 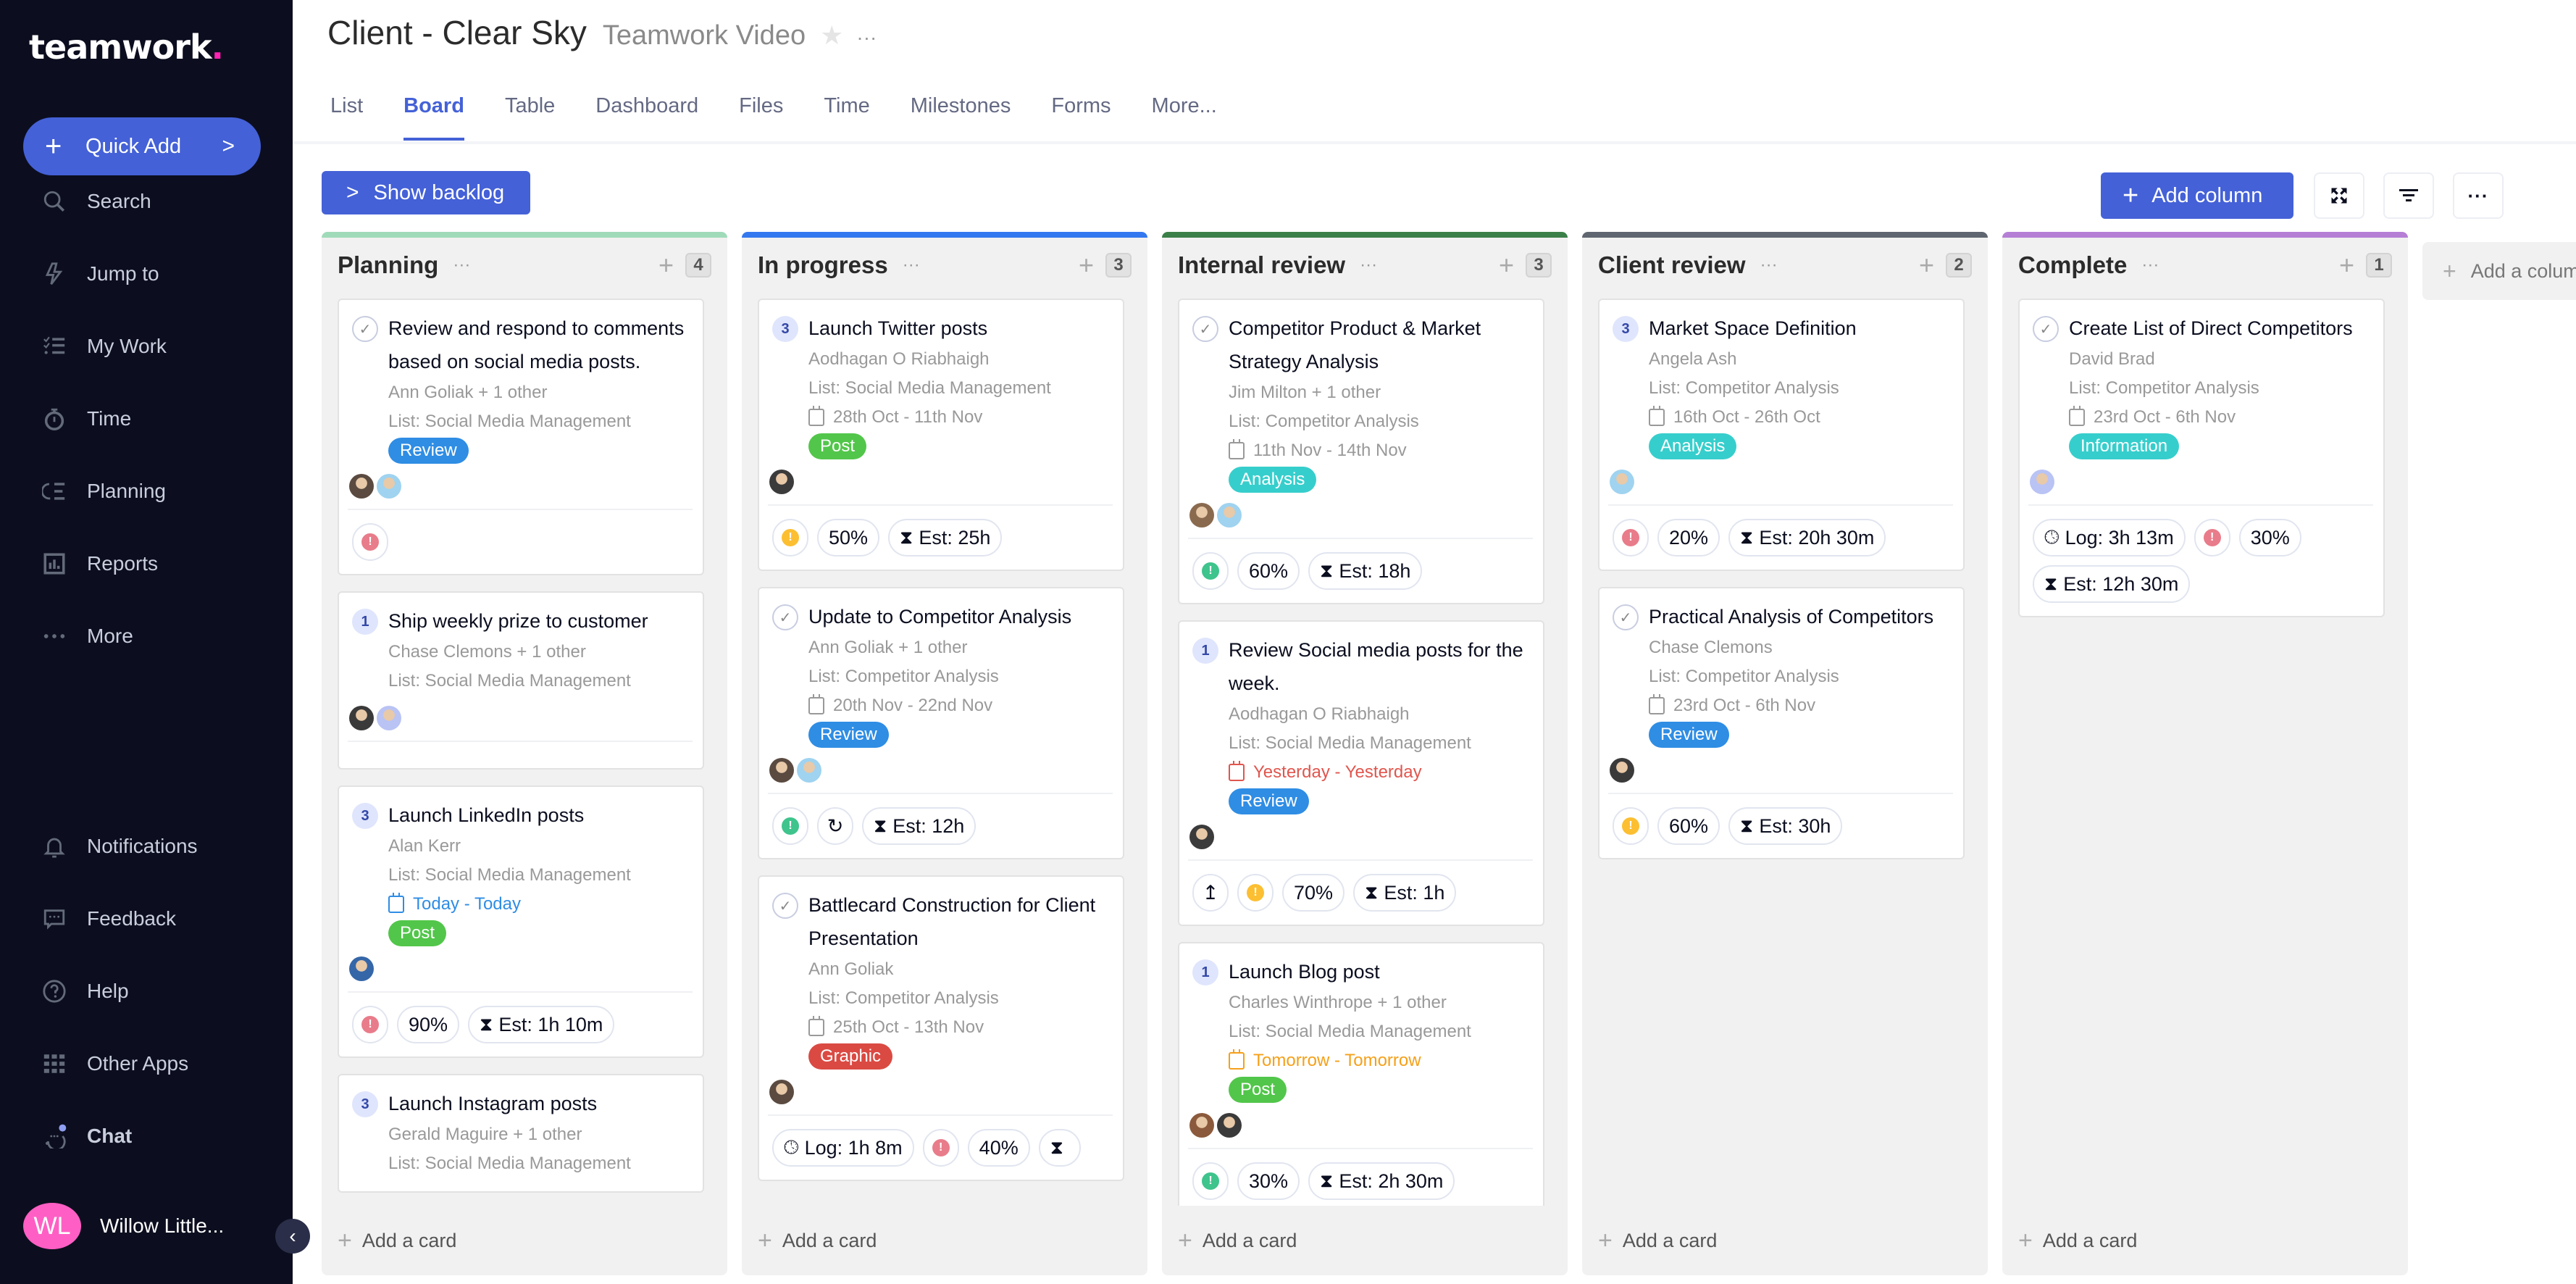 What do you see at coordinates (835, 826) in the screenshot?
I see `repeat-button: ↻` at bounding box center [835, 826].